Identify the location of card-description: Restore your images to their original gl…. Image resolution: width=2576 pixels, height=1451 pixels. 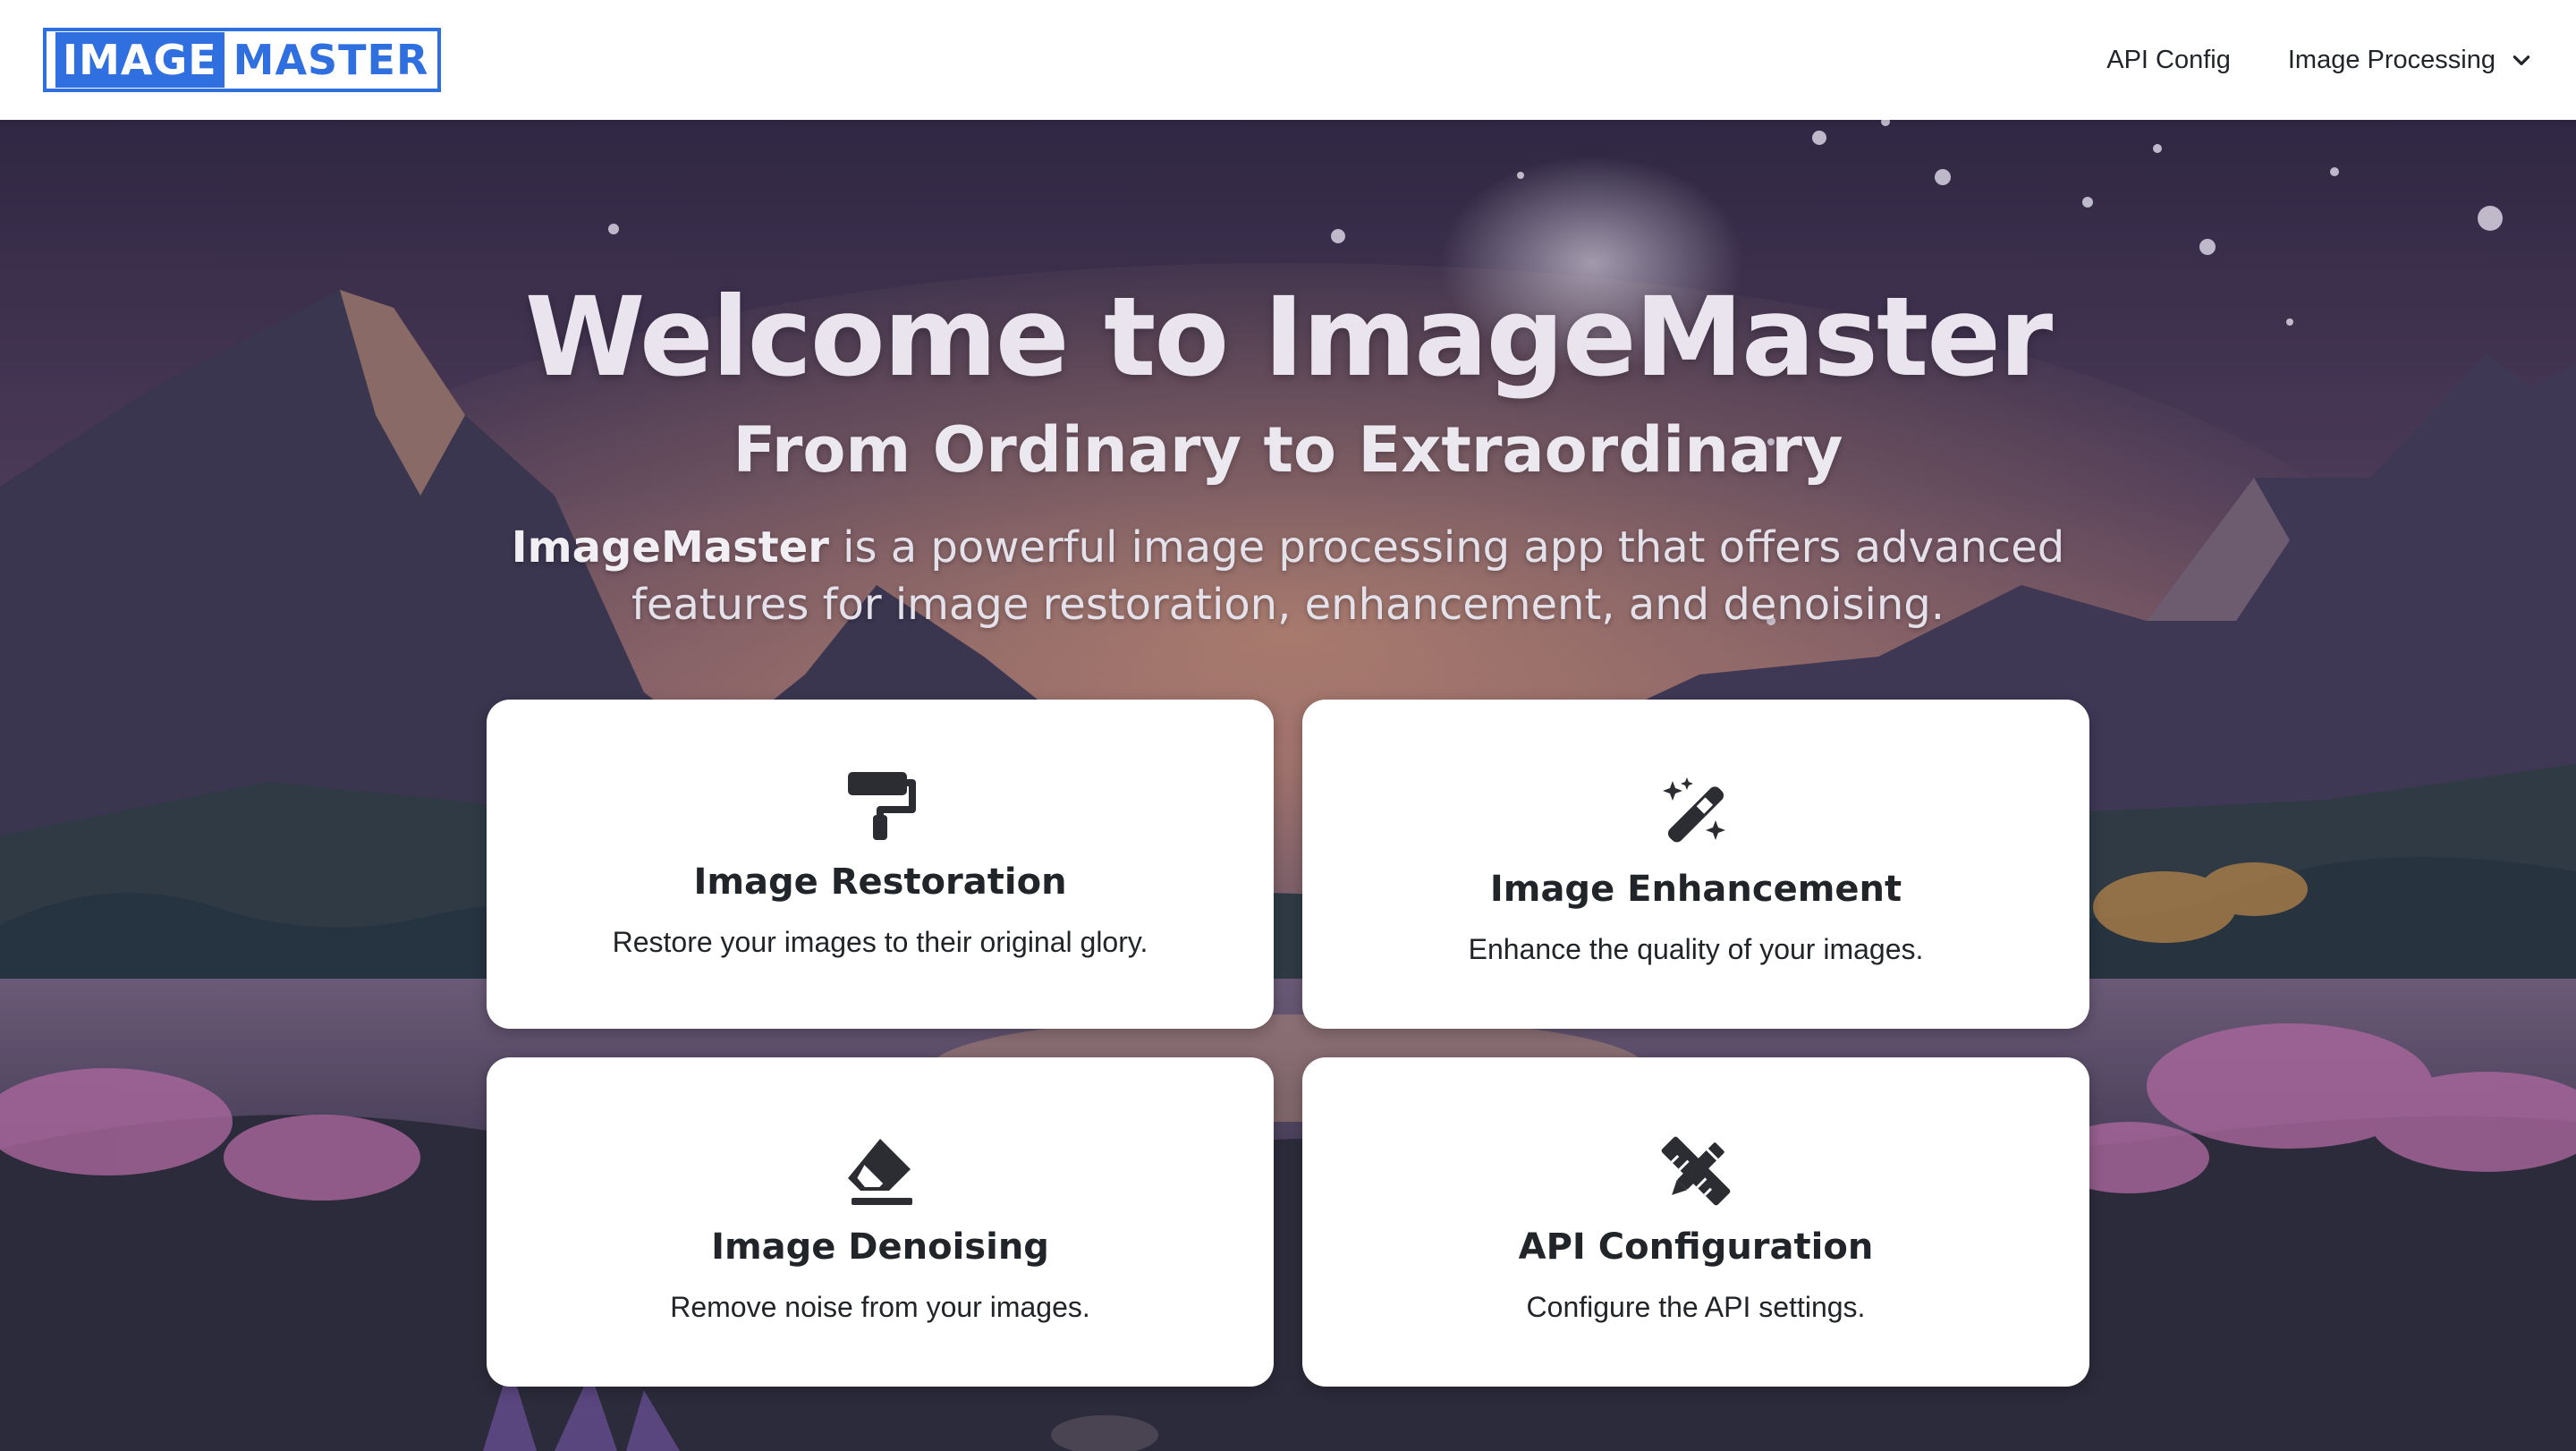
(880, 941).